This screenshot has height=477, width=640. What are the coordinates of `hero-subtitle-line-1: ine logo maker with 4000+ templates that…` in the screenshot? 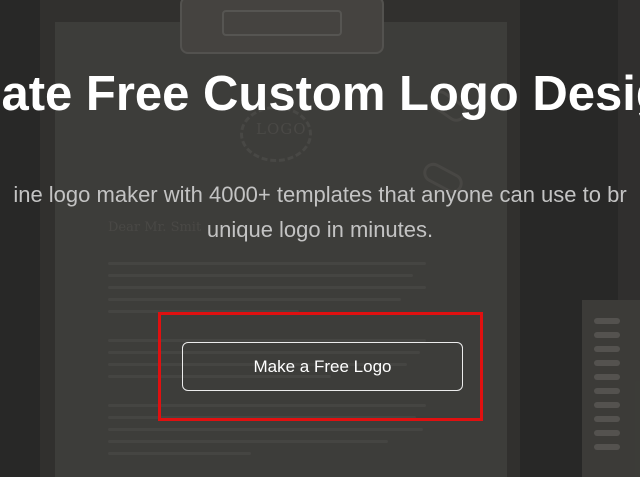 It's located at (320, 194).